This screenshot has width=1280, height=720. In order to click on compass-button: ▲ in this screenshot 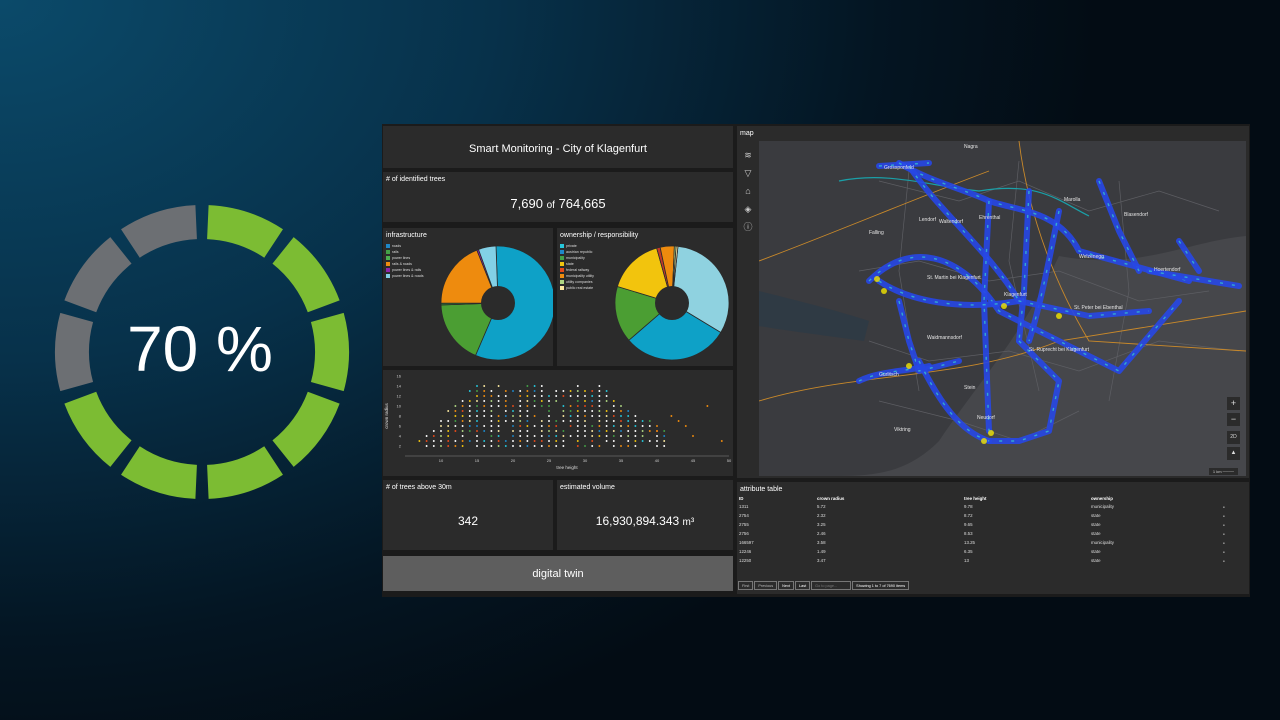, I will do `click(1233, 453)`.